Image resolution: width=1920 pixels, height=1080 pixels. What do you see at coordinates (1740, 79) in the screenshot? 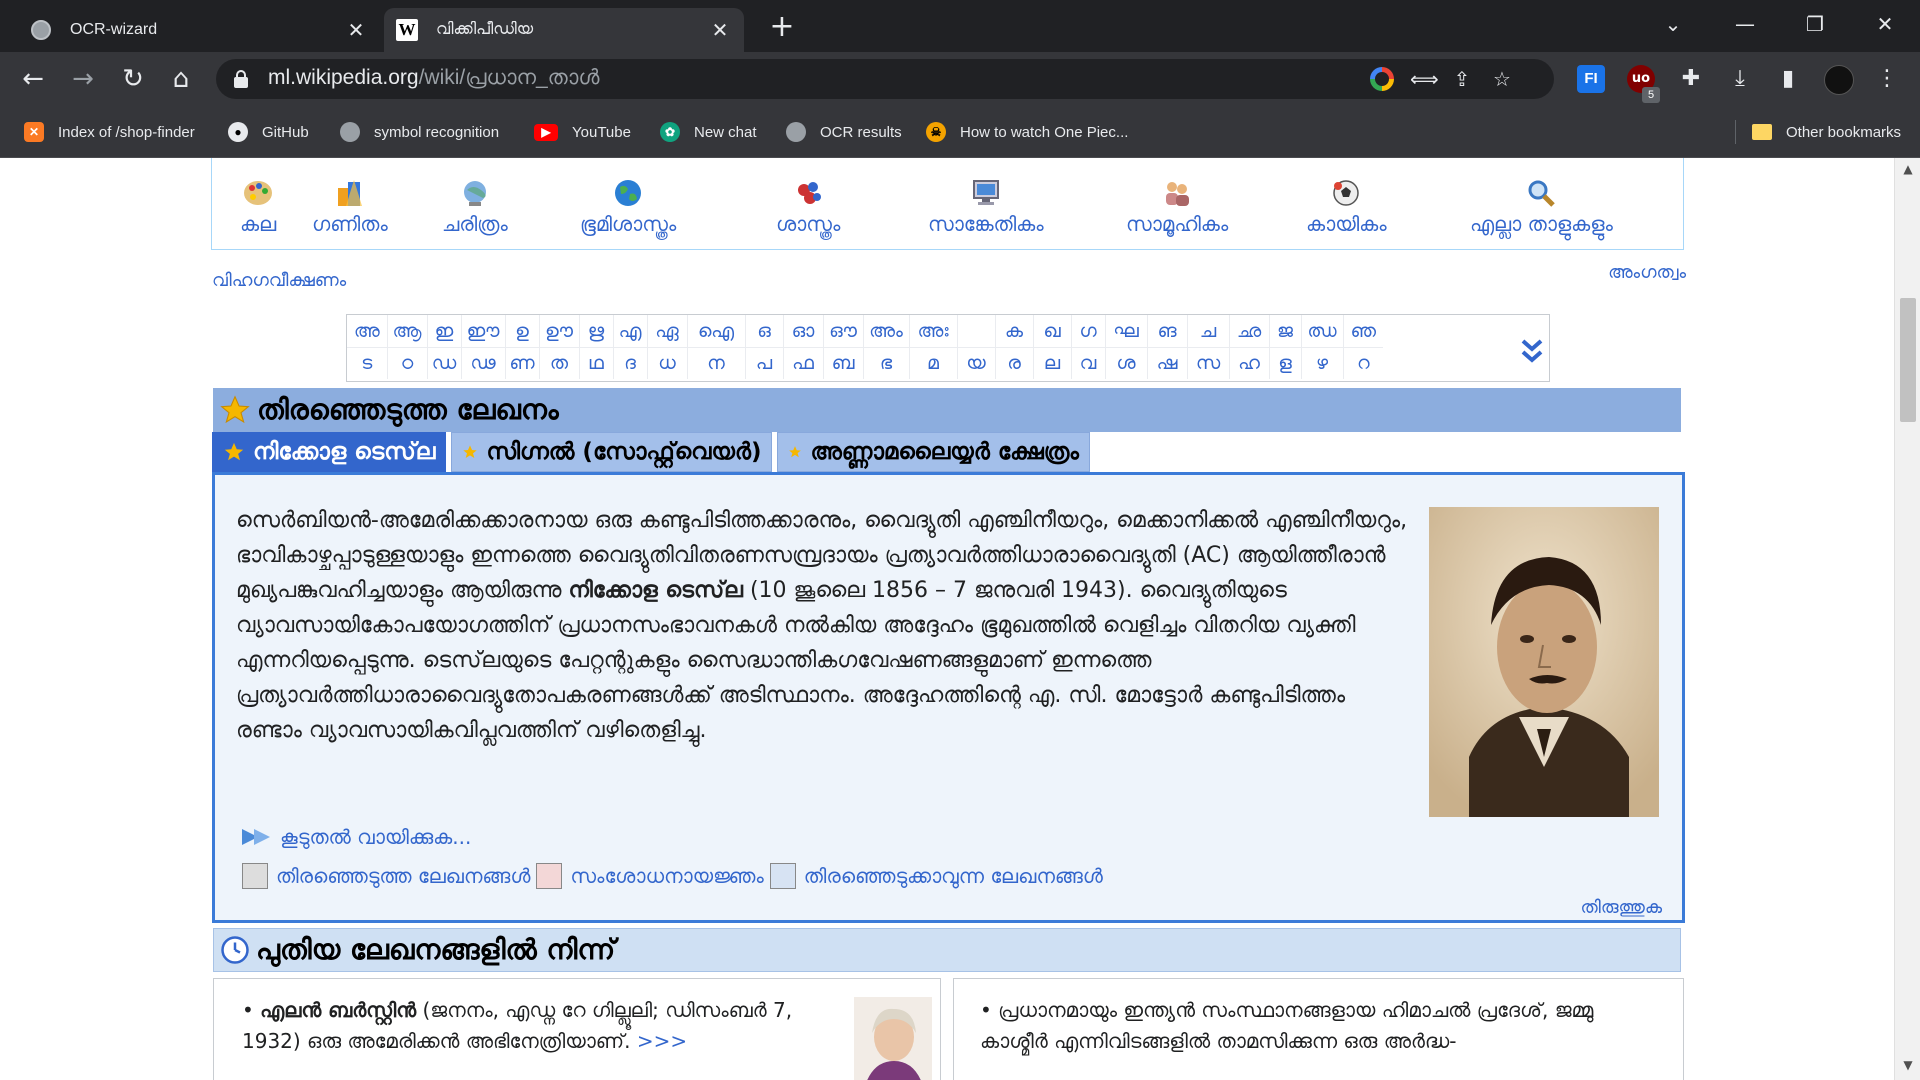
I see `download-icon: ⤓` at bounding box center [1740, 79].